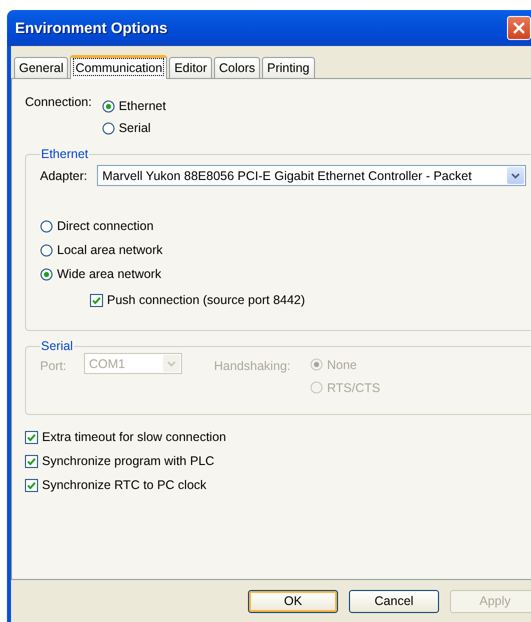 Image resolution: width=531 pixels, height=622 pixels. What do you see at coordinates (190, 67) in the screenshot?
I see `tab: Editor` at bounding box center [190, 67].